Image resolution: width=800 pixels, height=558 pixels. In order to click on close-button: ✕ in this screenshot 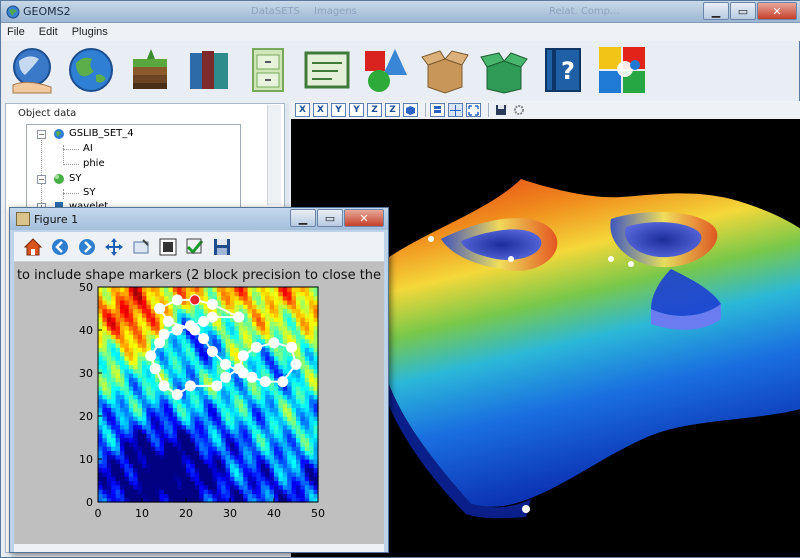, I will do `click(777, 11)`.